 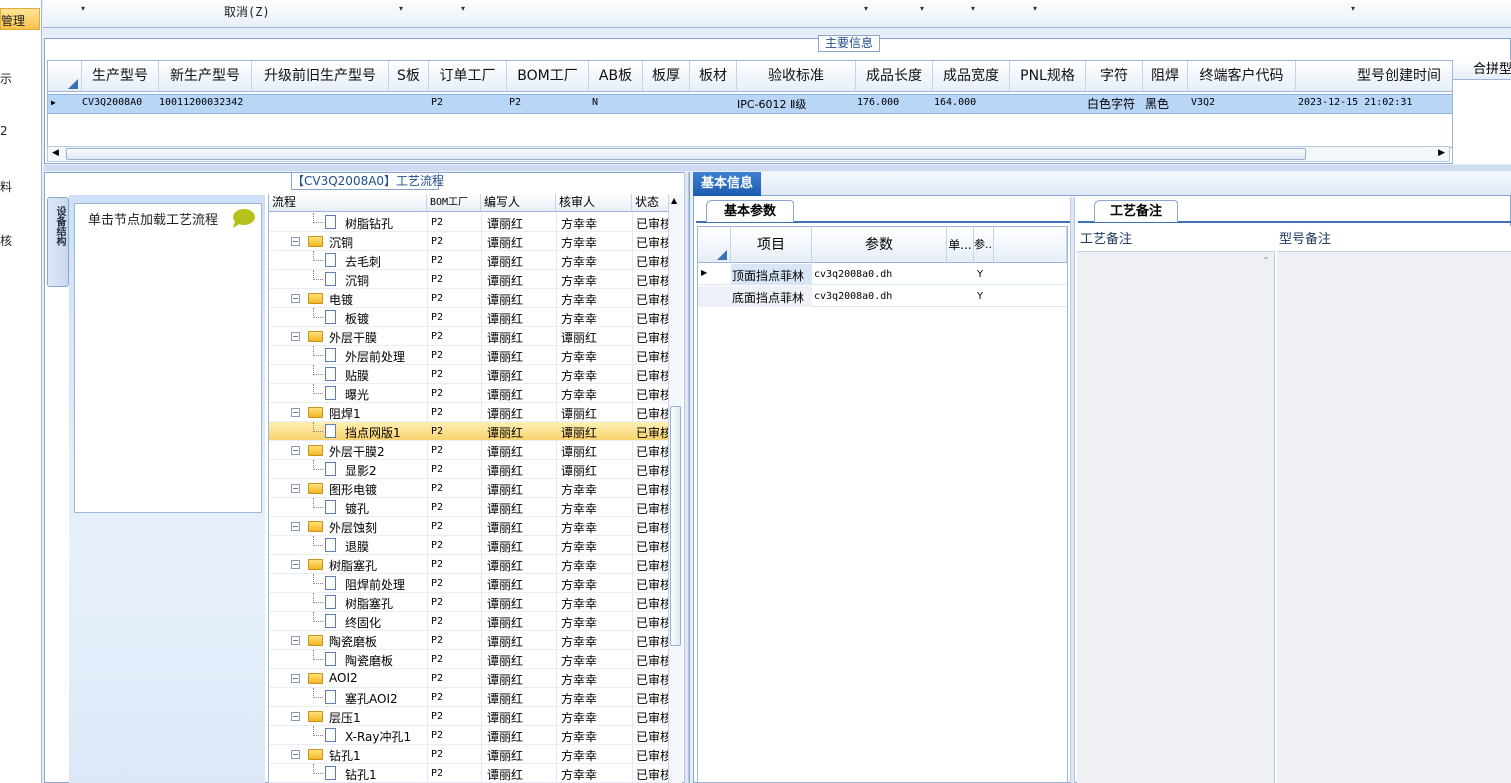 What do you see at coordinates (353, 527) in the screenshot?
I see `tree-node-name: 外层蚀刻` at bounding box center [353, 527].